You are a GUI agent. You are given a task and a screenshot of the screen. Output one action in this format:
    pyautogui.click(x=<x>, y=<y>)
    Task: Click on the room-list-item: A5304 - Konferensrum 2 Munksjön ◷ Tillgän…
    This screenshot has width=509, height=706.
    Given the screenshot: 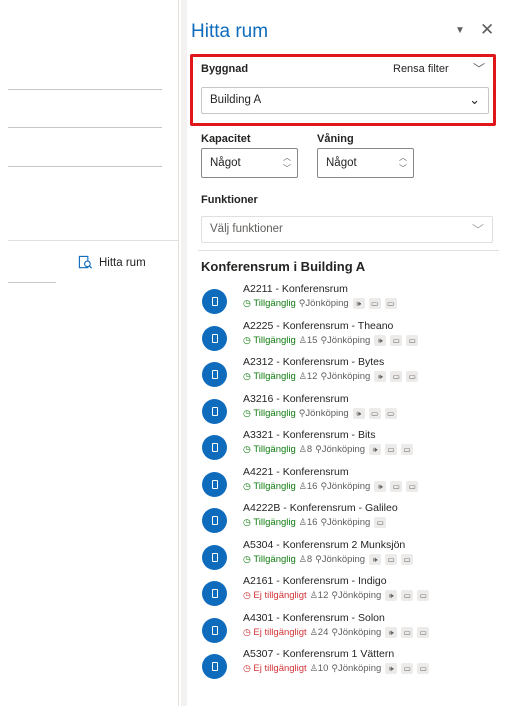 What is the action you would take?
    pyautogui.click(x=352, y=557)
    